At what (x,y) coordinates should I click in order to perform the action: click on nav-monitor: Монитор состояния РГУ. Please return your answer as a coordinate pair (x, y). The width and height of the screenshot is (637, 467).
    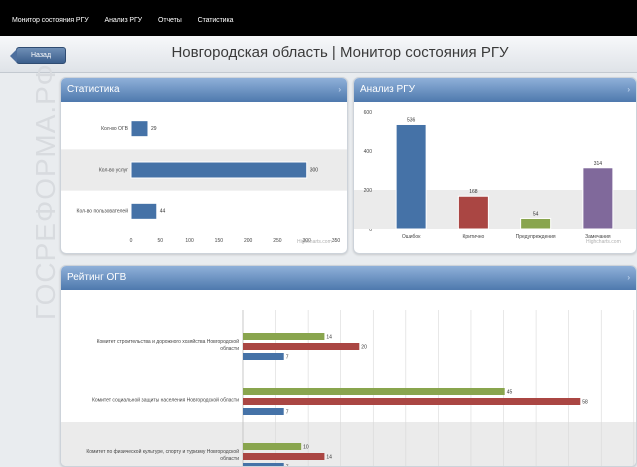
    Looking at the image, I should click on (50, 20).